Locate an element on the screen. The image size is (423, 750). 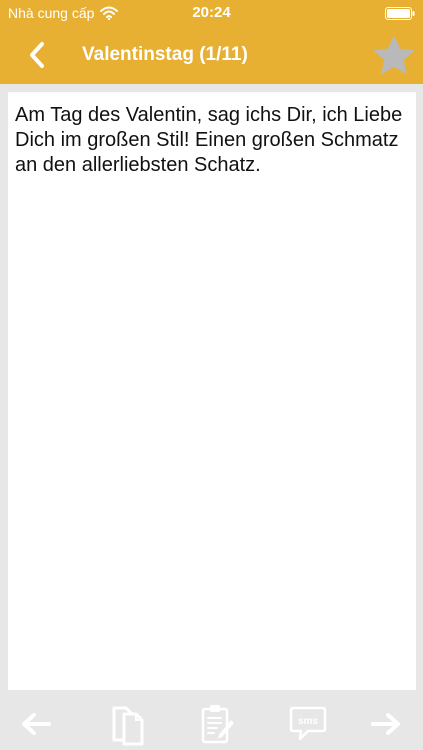
favorite-button is located at coordinates (394, 55).